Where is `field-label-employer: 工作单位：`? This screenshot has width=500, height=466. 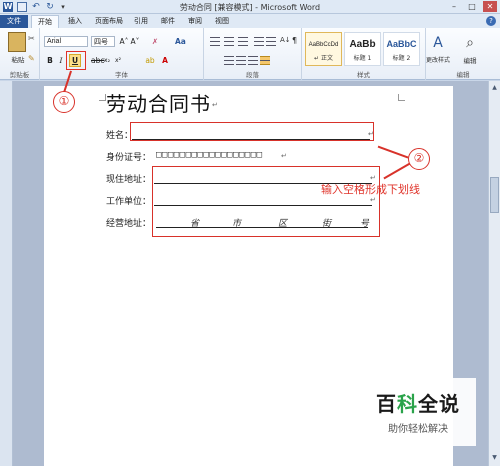
field-label-employer: 工作单位： is located at coordinates (129, 202).